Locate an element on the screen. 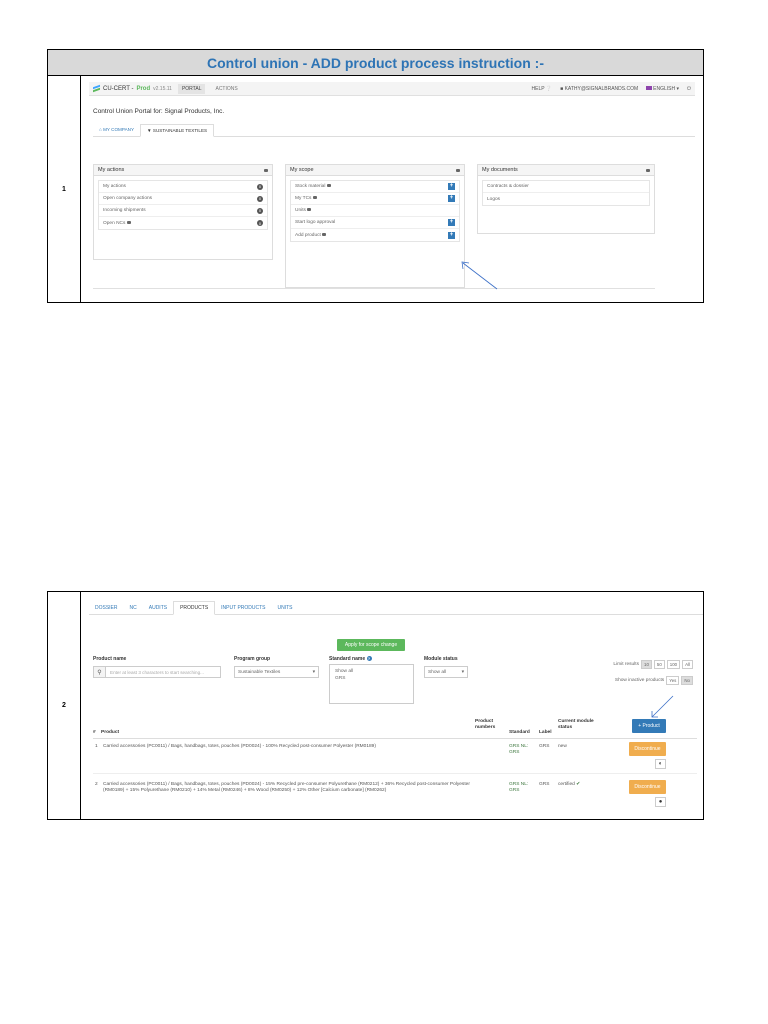 This screenshot has height=1024, width=768. tab-products: PRODUCTS is located at coordinates (194, 608).